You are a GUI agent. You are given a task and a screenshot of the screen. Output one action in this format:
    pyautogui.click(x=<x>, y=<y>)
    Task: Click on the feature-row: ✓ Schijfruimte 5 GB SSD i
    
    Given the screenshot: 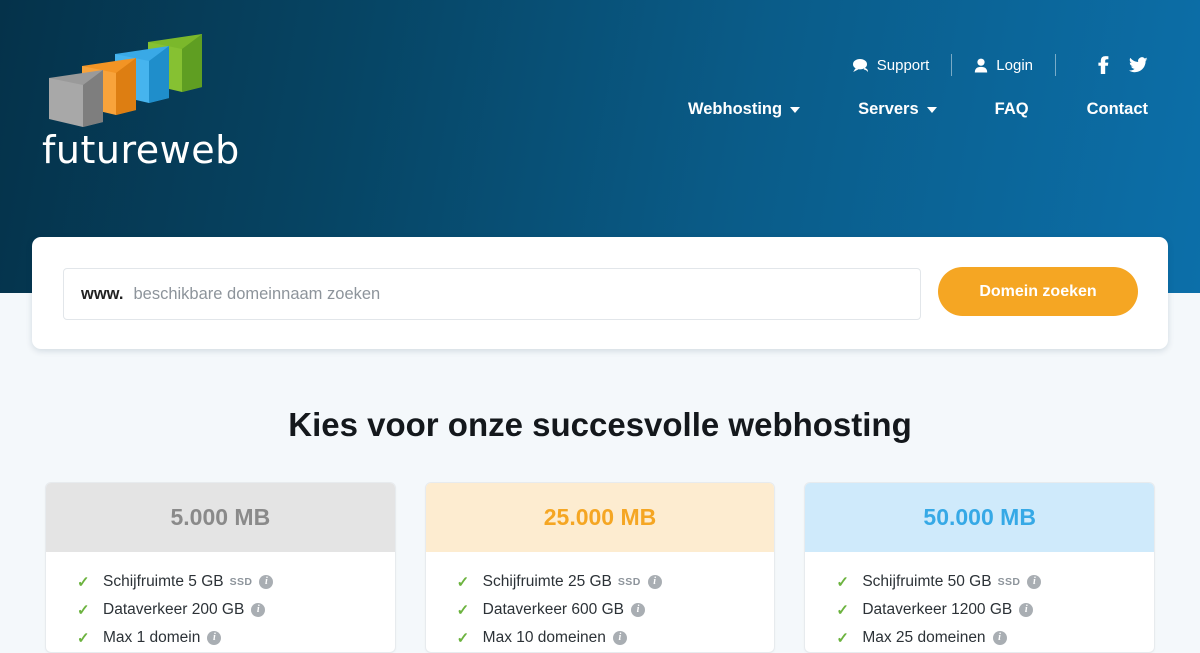 What is the action you would take?
    pyautogui.click(x=220, y=582)
    